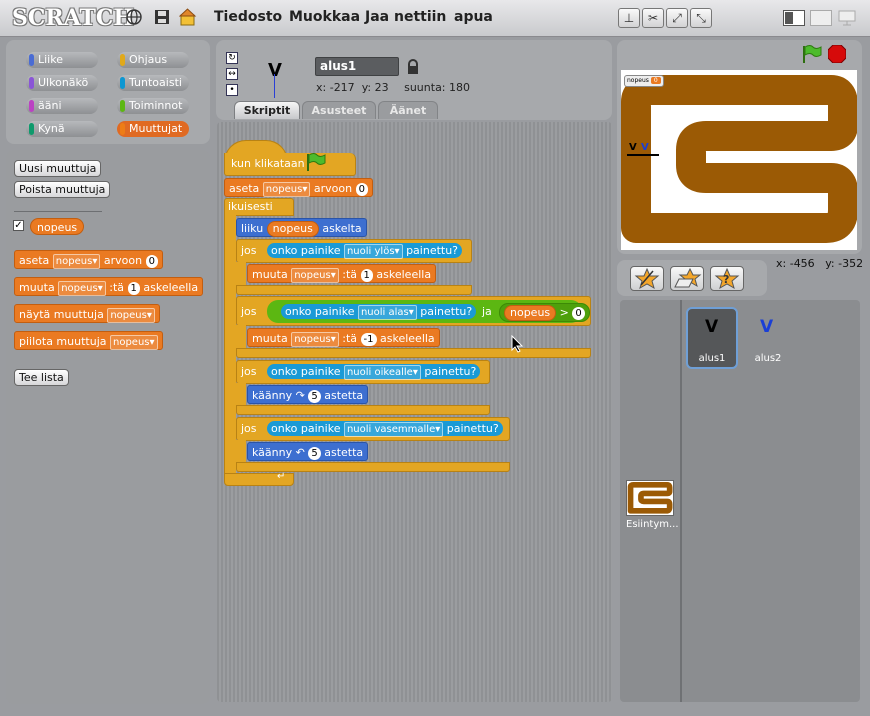 Image resolution: width=870 pixels, height=716 pixels. I want to click on palette-set-variable-block: aseta nopeus▾ arvoon 0, so click(88, 259).